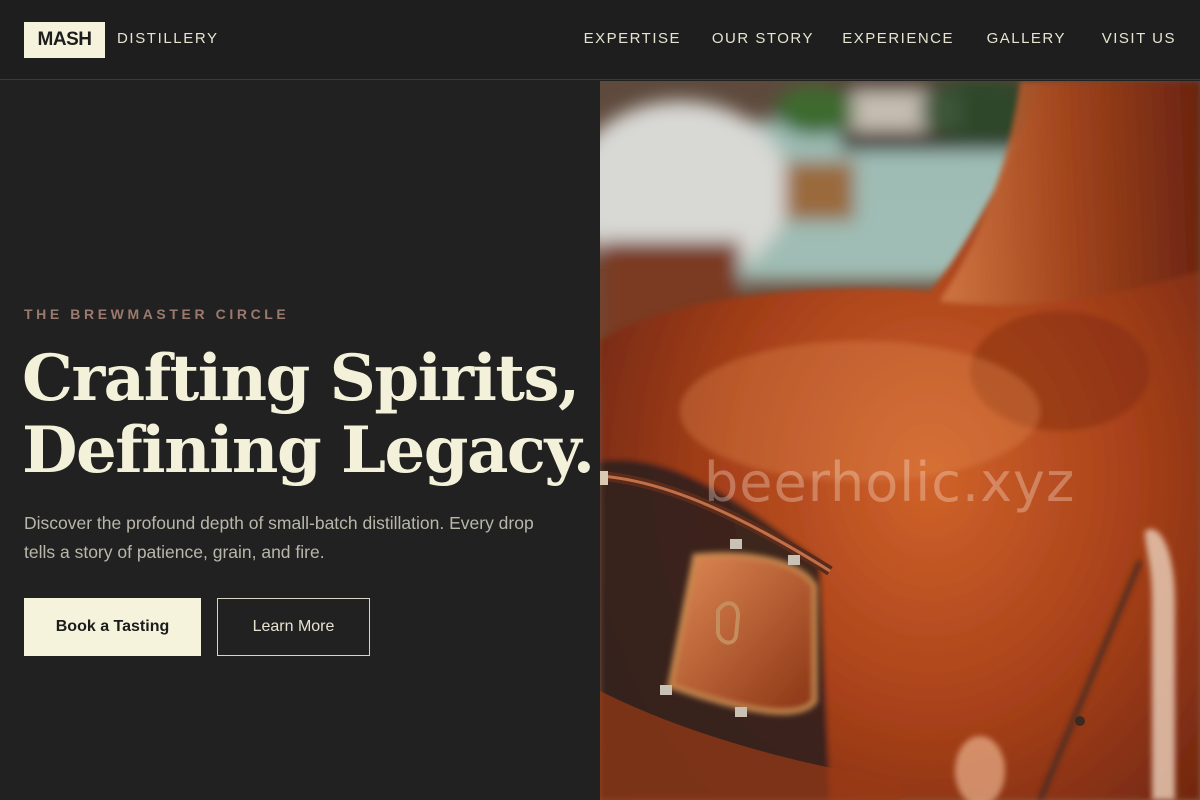 This screenshot has height=800, width=1200. I want to click on hero-eyebrow: THE BREWMASTER CIRCLE, so click(157, 314).